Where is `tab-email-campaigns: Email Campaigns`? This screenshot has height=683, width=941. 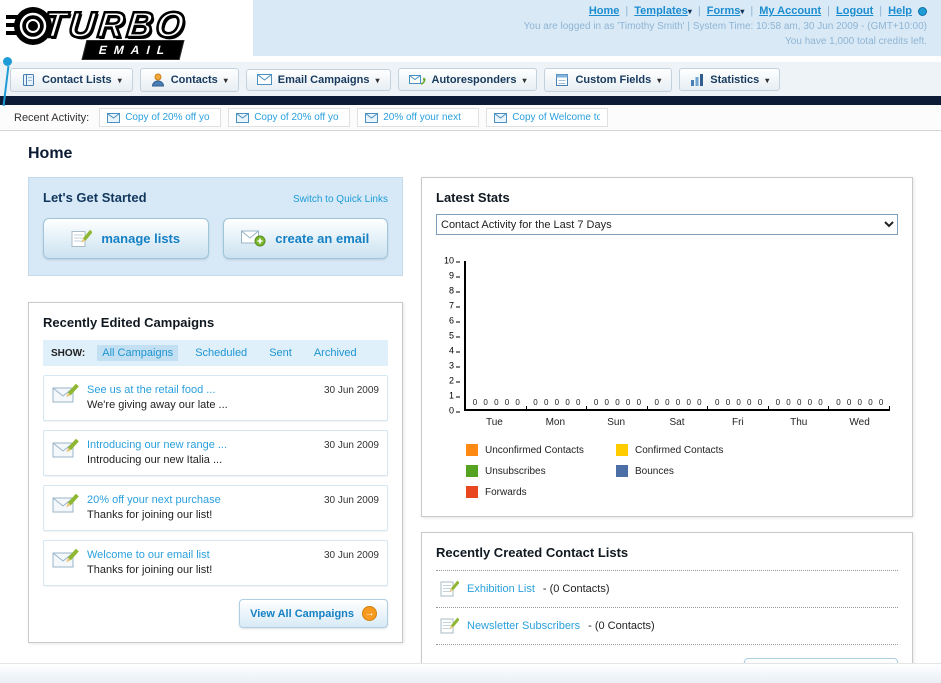 tab-email-campaigns: Email Campaigns is located at coordinates (318, 79).